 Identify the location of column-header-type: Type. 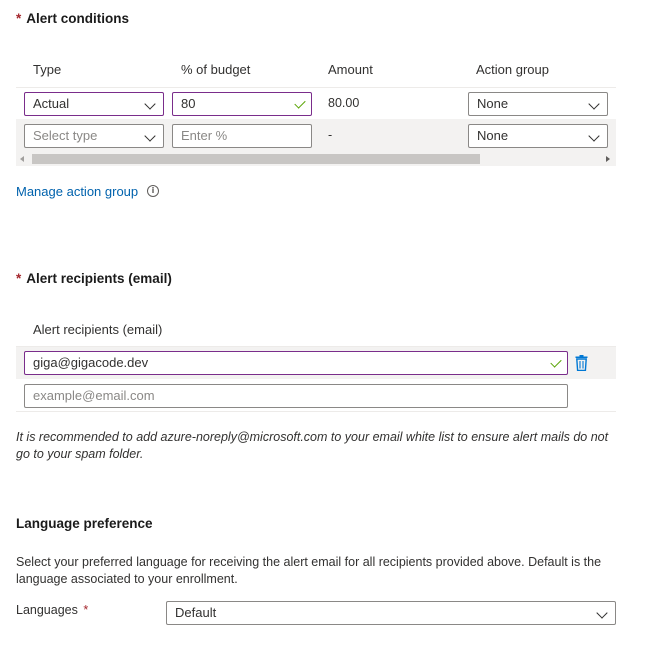
(47, 69).